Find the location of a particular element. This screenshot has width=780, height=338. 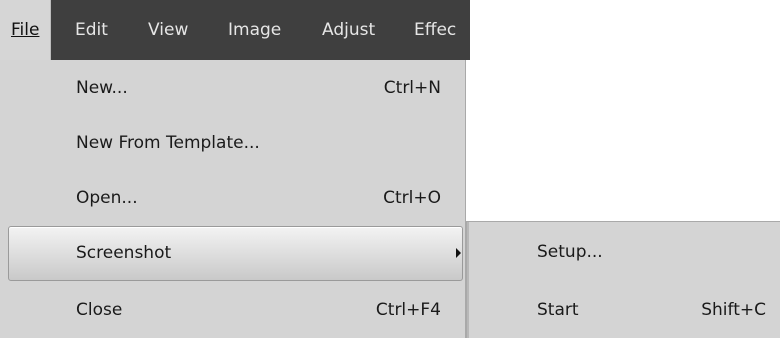

menu-file: File is located at coordinates (26, 30).